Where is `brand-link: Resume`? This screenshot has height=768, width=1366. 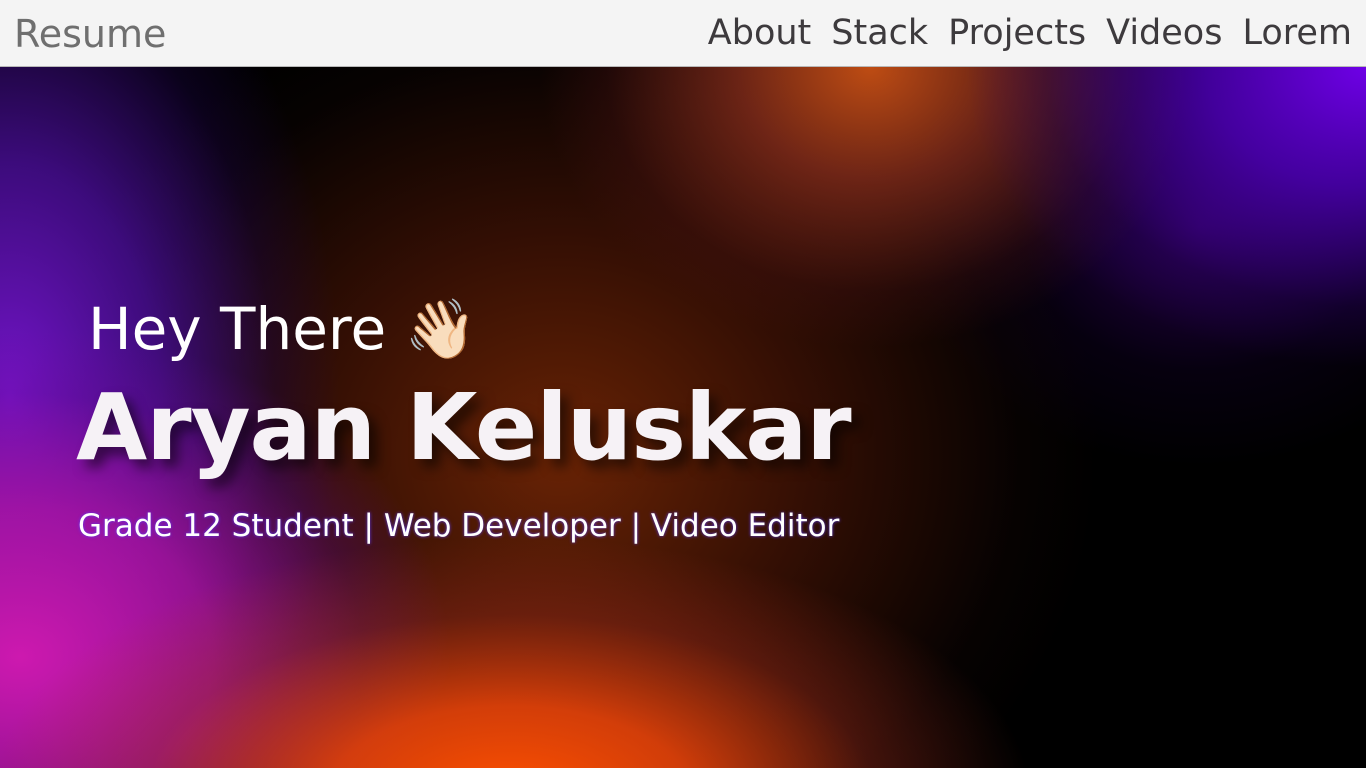 brand-link: Resume is located at coordinates (90, 34).